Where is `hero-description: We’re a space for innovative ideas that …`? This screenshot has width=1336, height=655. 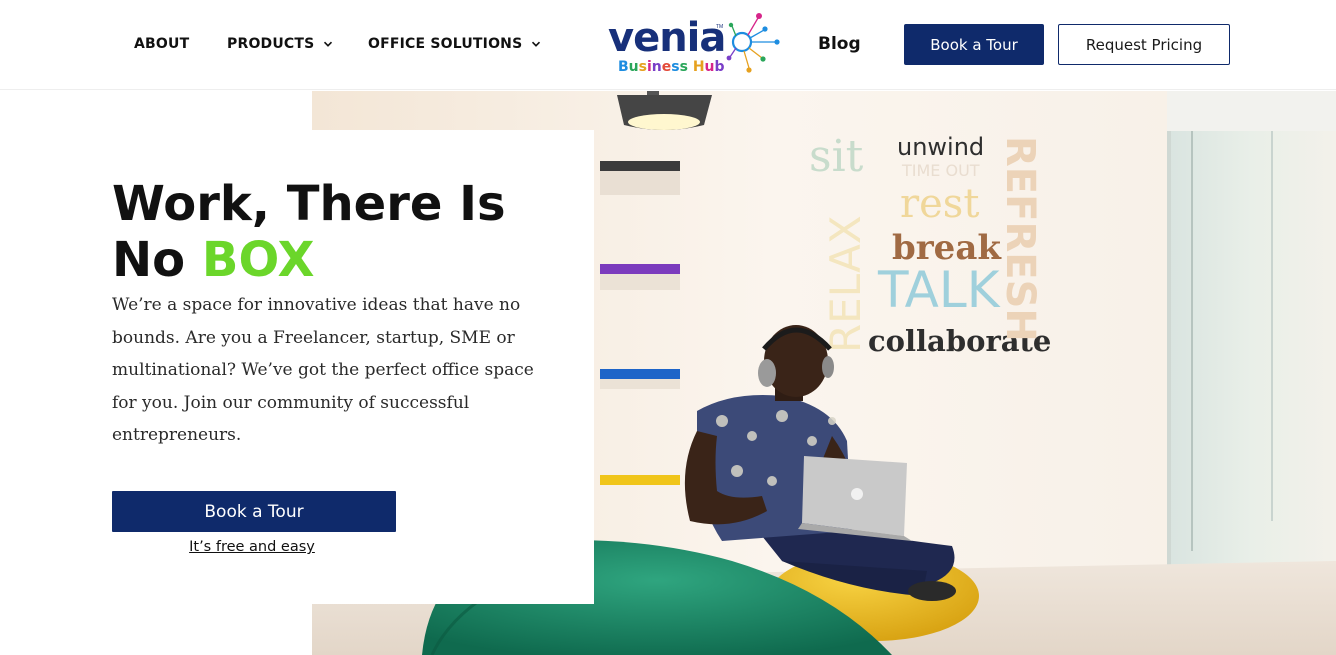
hero-description: We’re a space for innovative ideas that … is located at coordinates (323, 370).